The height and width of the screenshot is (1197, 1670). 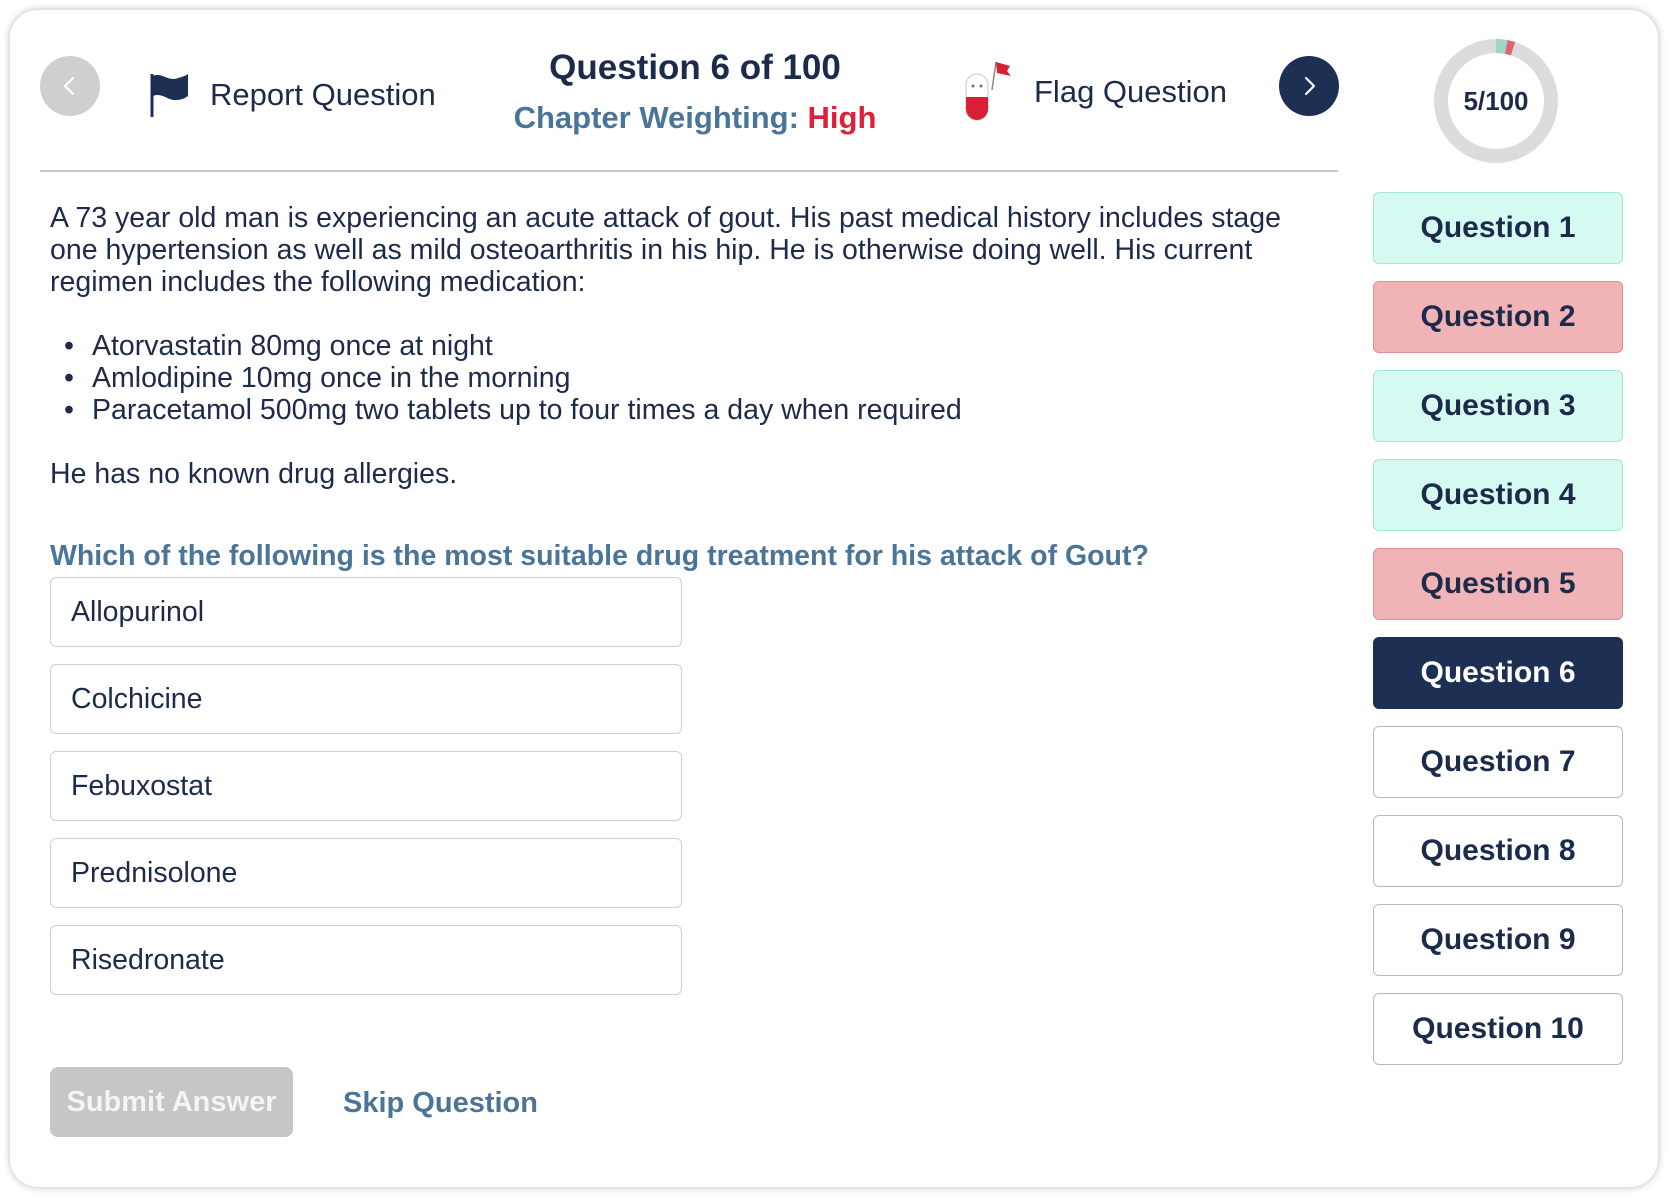 What do you see at coordinates (1498, 851) in the screenshot?
I see `question-nav-item-8: Question 8` at bounding box center [1498, 851].